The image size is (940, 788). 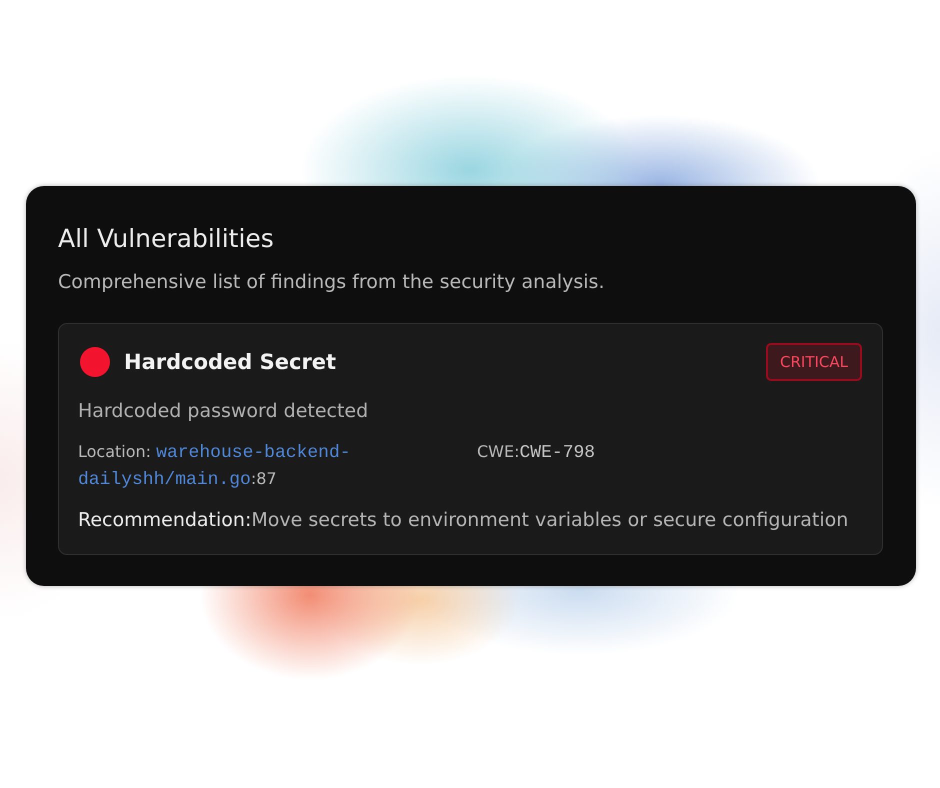 I want to click on finding-description: Hardcoded password detected, so click(x=224, y=411).